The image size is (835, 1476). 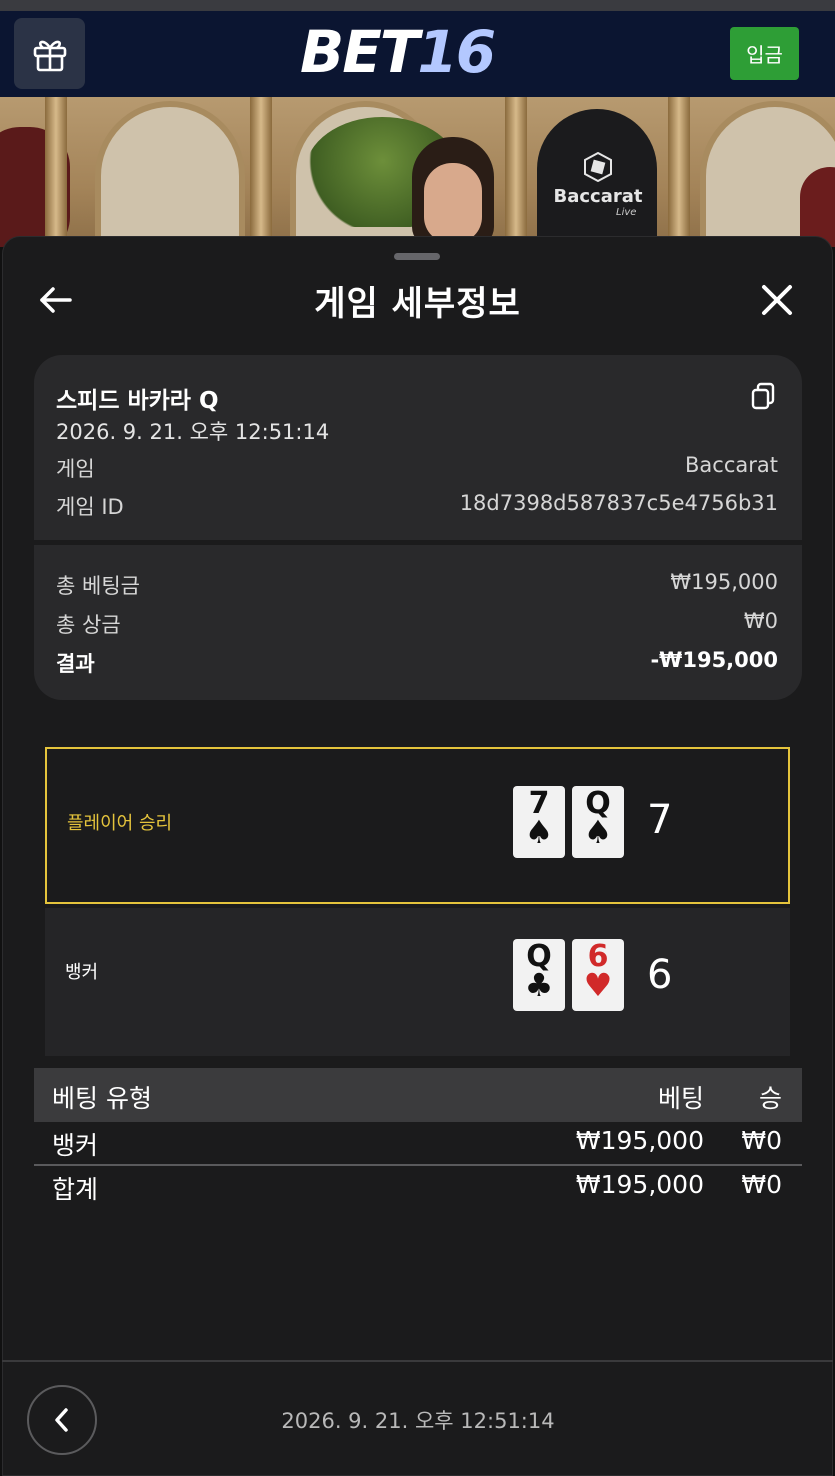 What do you see at coordinates (714, 660) in the screenshot?
I see `result-value: -₩195,000` at bounding box center [714, 660].